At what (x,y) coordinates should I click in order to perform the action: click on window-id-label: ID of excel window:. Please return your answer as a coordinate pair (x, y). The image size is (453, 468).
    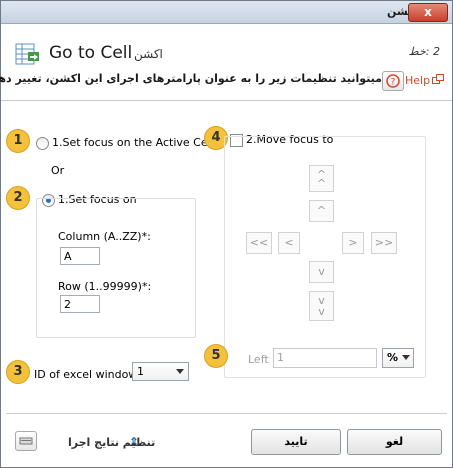
    Looking at the image, I should click on (87, 374).